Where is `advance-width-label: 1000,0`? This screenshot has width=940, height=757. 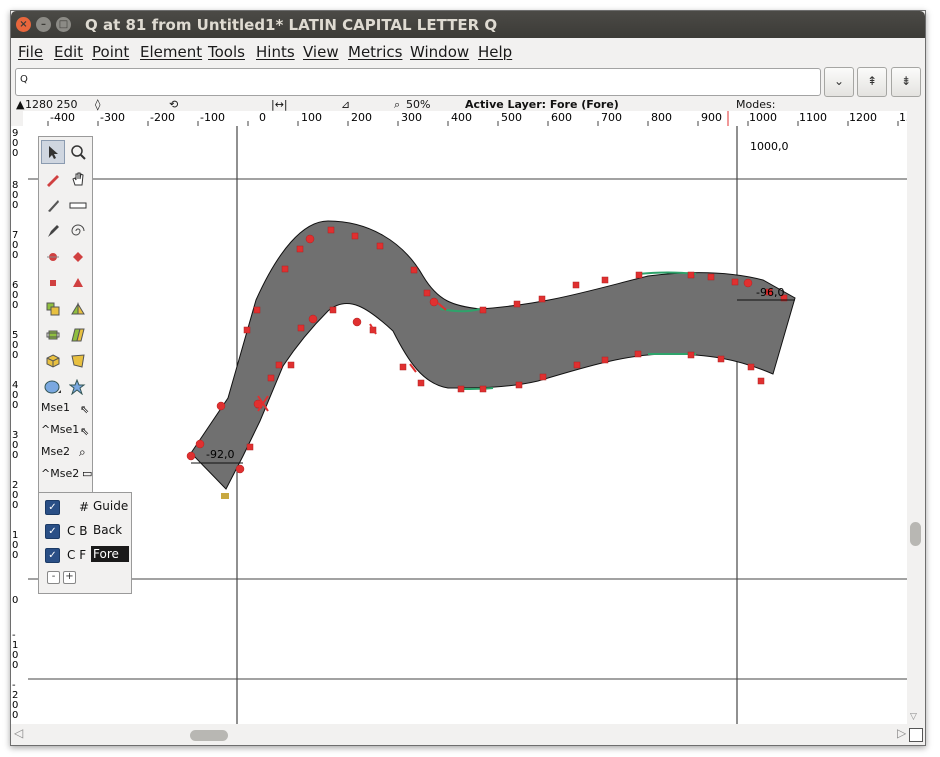 advance-width-label: 1000,0 is located at coordinates (769, 146).